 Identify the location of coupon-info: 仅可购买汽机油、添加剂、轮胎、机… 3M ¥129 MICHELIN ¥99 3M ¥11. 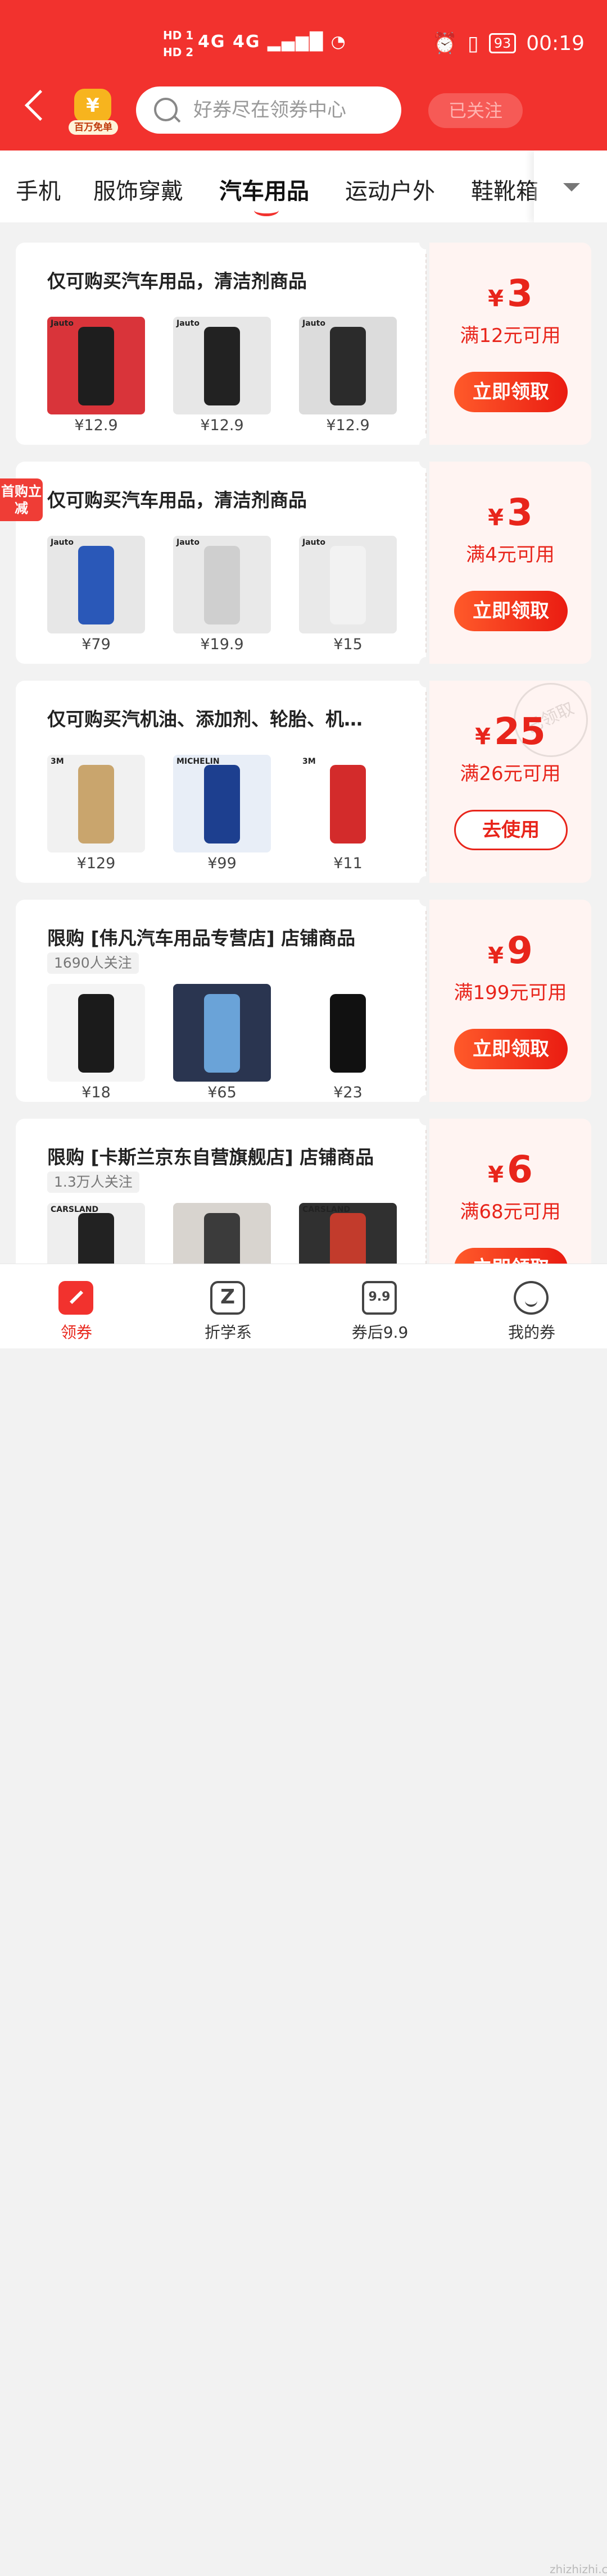
(221, 782).